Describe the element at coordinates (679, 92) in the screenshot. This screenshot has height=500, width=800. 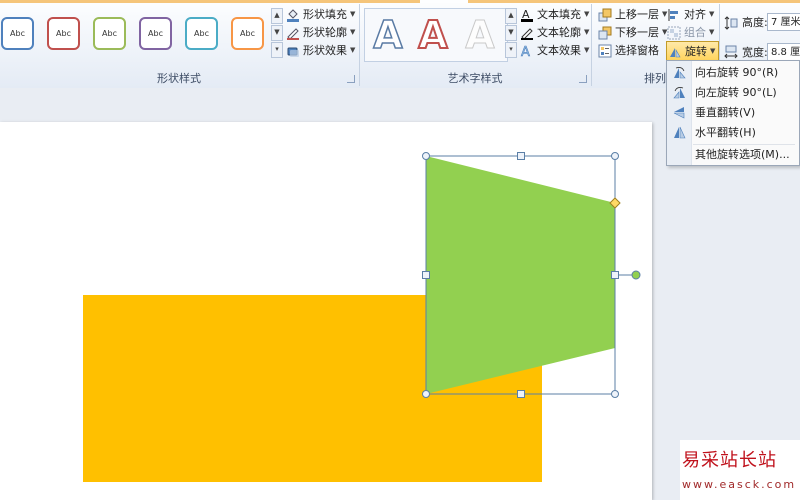
I see `rotate-left-icon` at that location.